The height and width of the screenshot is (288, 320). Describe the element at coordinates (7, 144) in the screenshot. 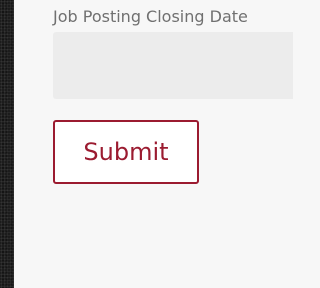

I see `left-background-strip` at that location.